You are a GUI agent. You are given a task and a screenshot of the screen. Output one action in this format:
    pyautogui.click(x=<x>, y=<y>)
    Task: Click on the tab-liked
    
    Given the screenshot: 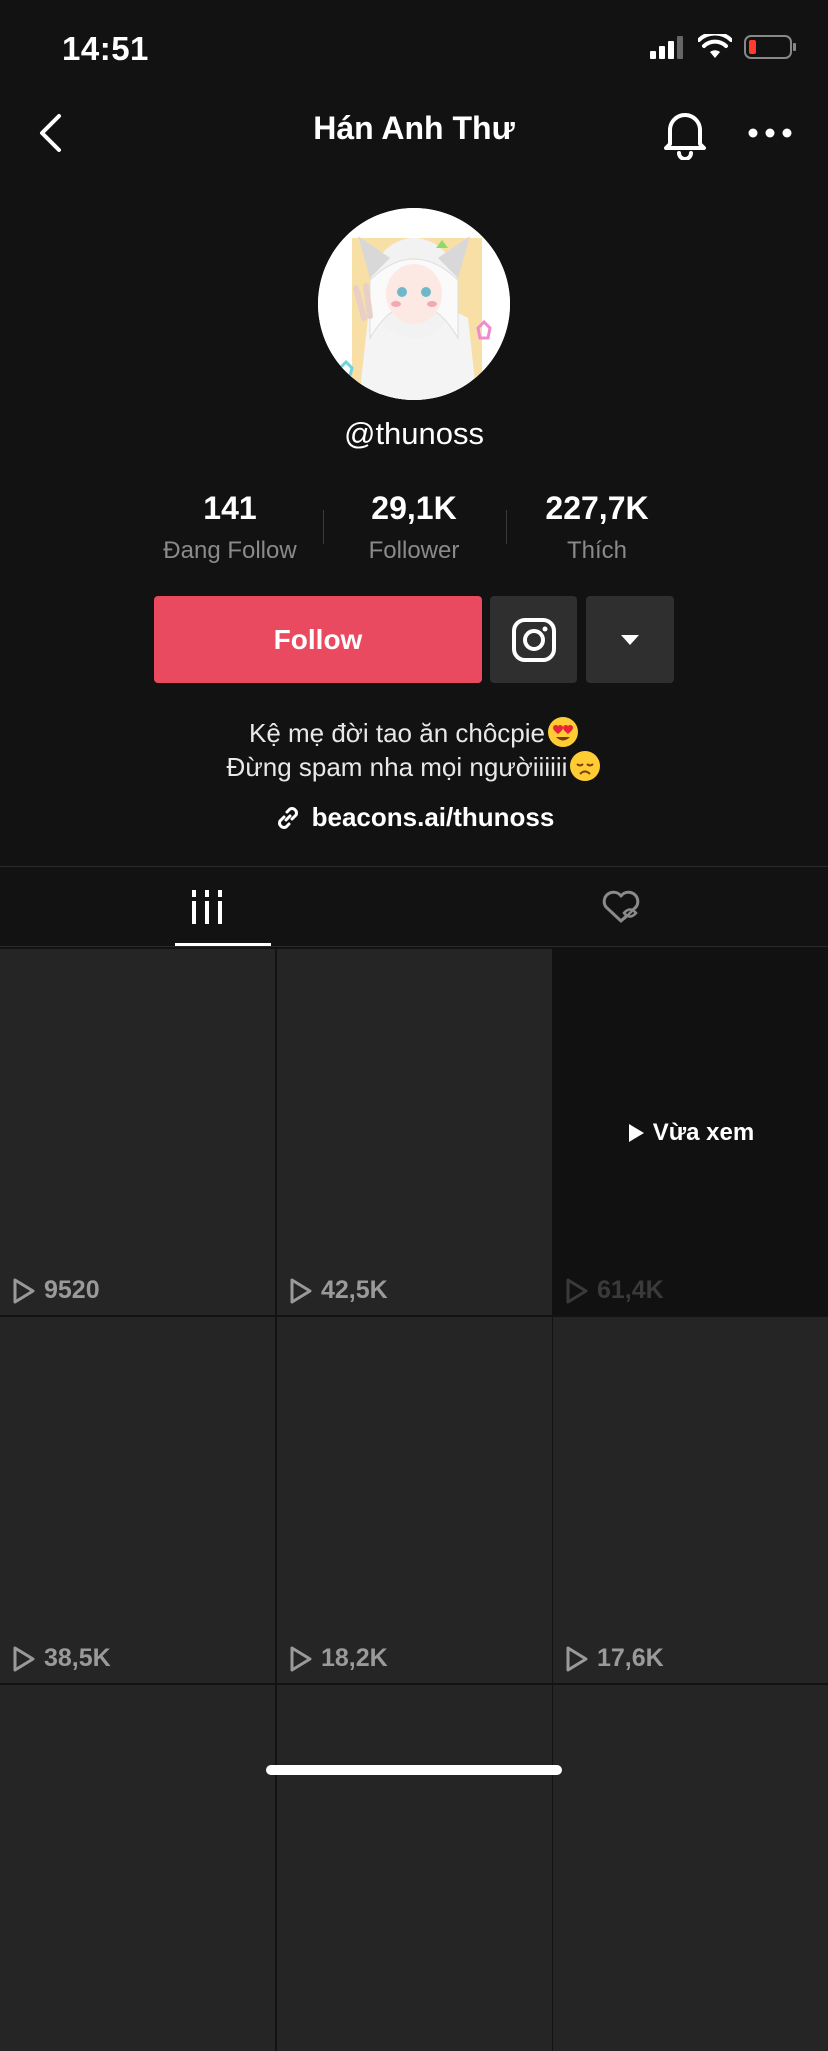 What is the action you would take?
    pyautogui.click(x=621, y=907)
    